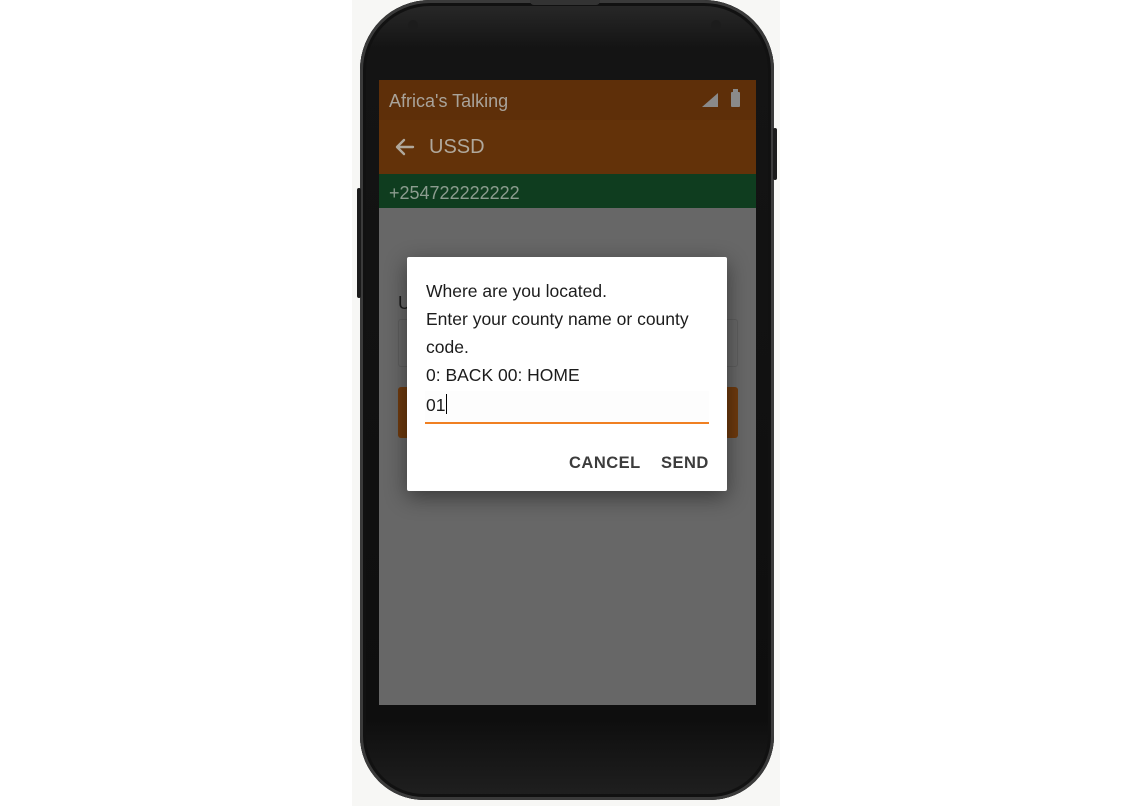 The image size is (1127, 806). I want to click on power-button, so click(775, 154).